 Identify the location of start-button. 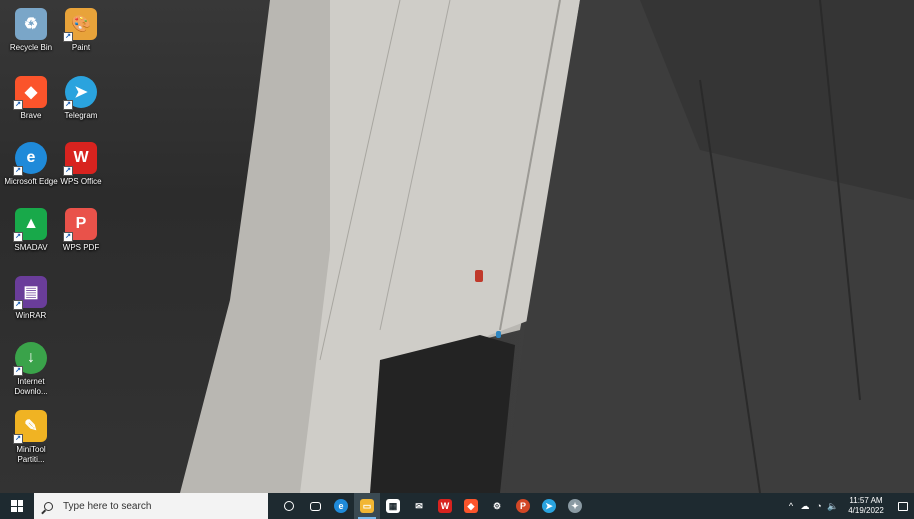
(17, 506).